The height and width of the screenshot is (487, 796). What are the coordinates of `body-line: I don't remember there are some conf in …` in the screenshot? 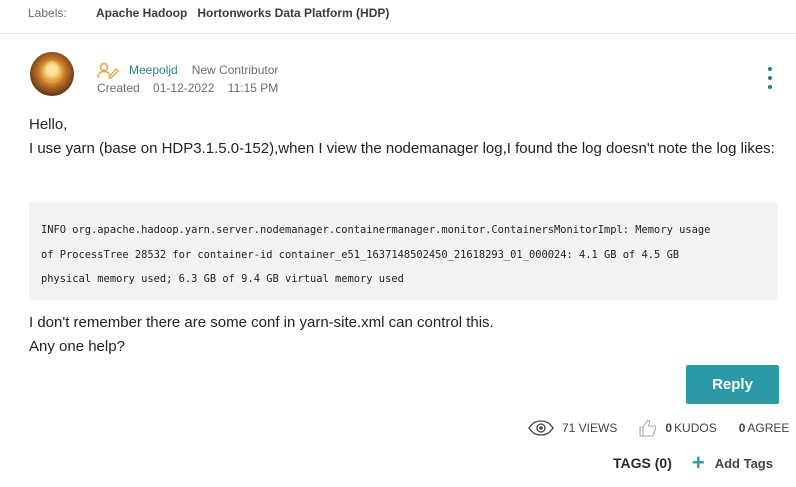 It's located at (261, 322).